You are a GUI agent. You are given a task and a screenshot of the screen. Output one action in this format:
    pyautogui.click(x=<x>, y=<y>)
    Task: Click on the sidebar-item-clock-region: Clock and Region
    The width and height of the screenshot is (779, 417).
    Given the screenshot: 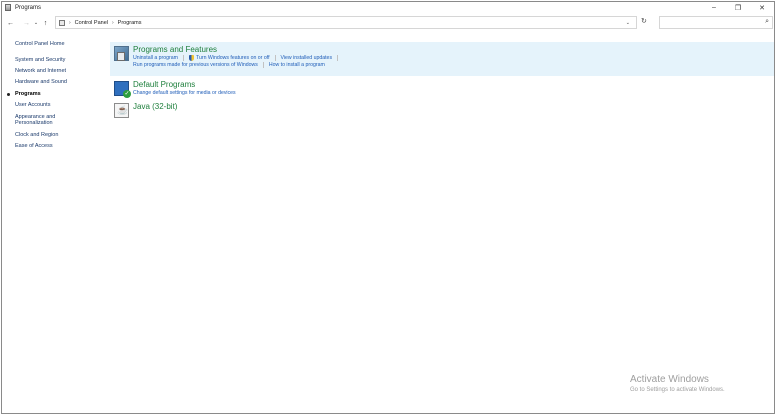 What is the action you would take?
    pyautogui.click(x=57, y=135)
    